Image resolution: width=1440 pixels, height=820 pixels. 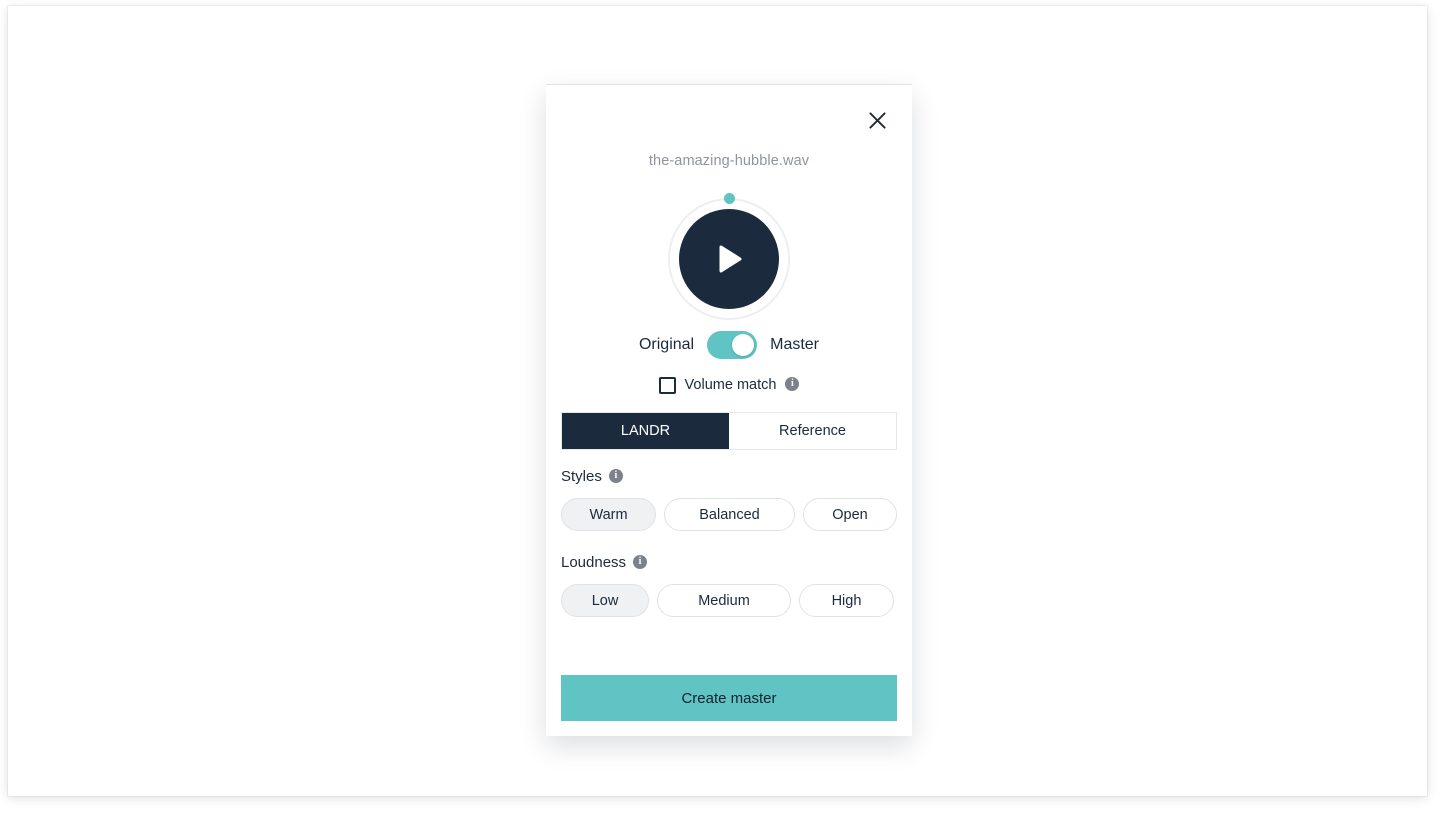 What do you see at coordinates (724, 600) in the screenshot?
I see `loudness-option-medium: Medium` at bounding box center [724, 600].